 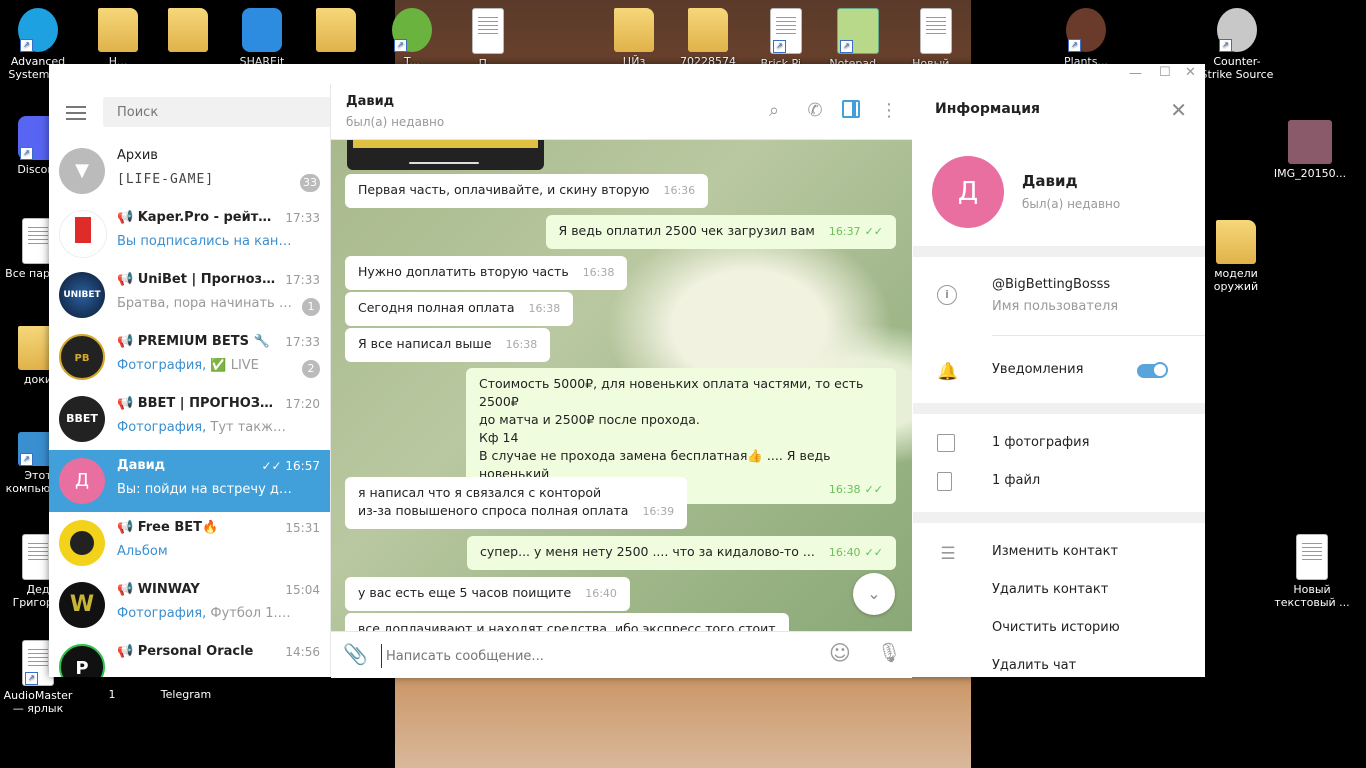 What do you see at coordinates (395, 122) in the screenshot?
I see `chat-status: был(а) недавно` at bounding box center [395, 122].